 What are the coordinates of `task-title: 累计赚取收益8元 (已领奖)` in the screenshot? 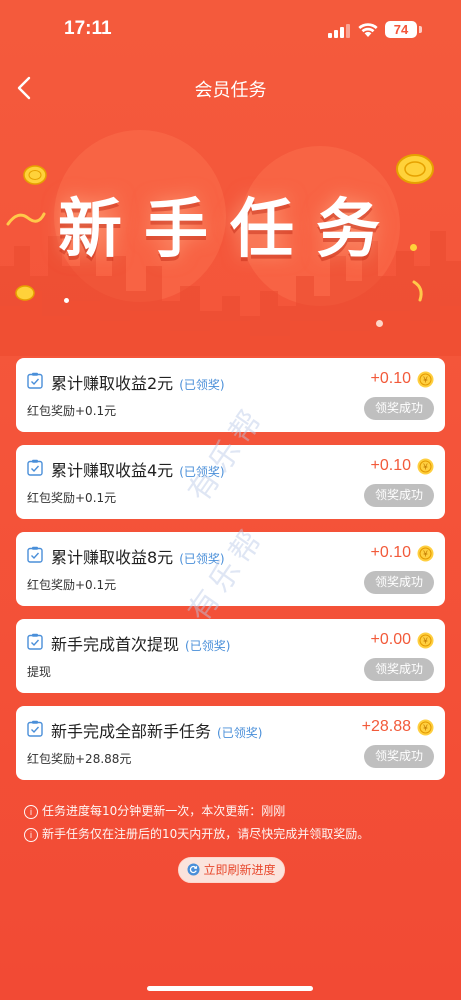 It's located at (138, 556).